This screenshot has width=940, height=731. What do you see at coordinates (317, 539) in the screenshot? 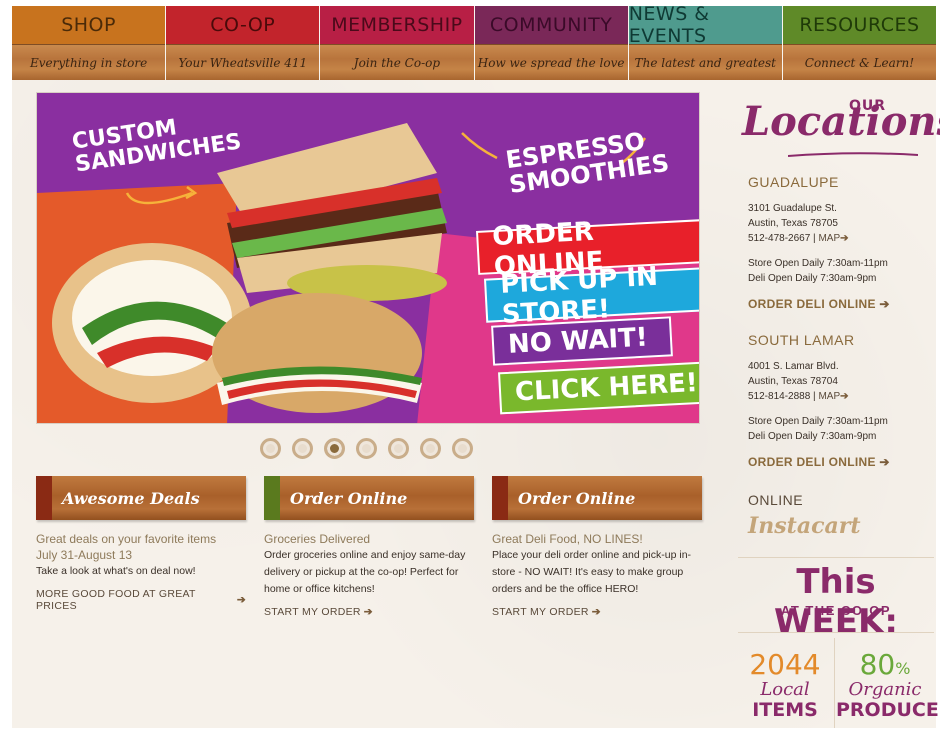
I see `feature-subtitle: Groceries Delivered` at bounding box center [317, 539].